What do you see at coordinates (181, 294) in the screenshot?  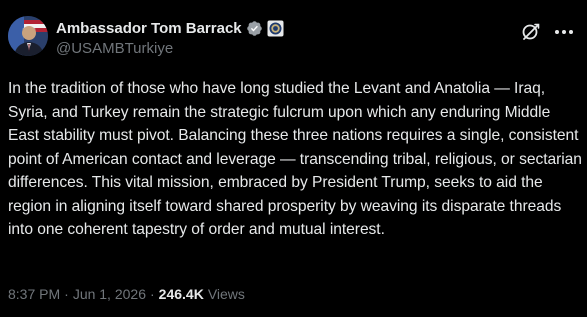 I see `views-count: 246.4K` at bounding box center [181, 294].